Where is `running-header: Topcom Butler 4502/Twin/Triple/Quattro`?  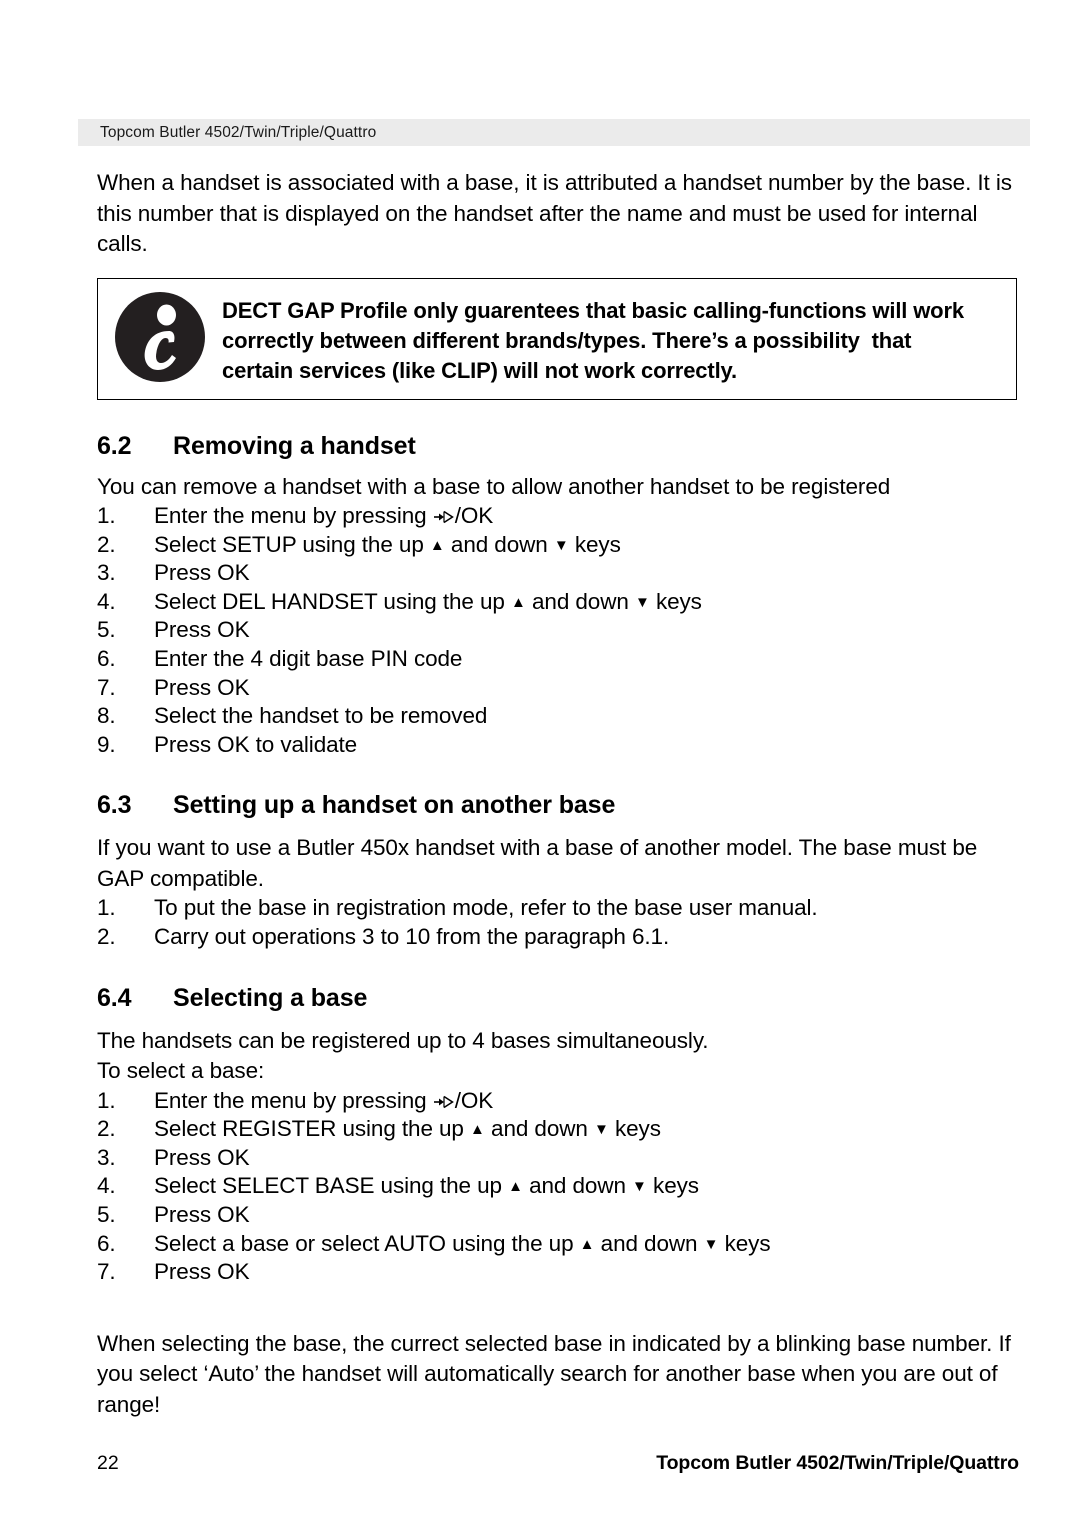 running-header: Topcom Butler 4502/Twin/Triple/Quattro is located at coordinates (554, 132).